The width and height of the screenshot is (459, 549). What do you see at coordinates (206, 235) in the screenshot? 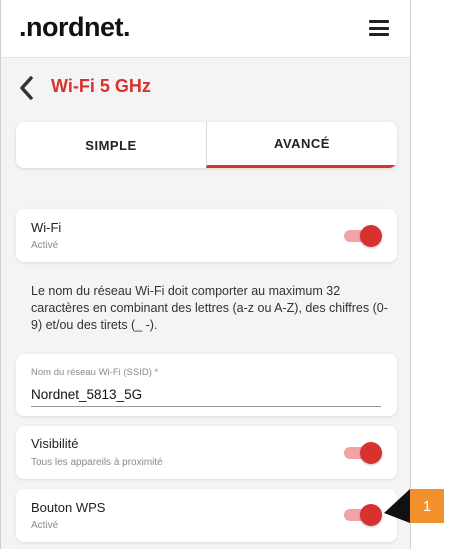
I see `wifi-card: Wi-Fi Activé` at bounding box center [206, 235].